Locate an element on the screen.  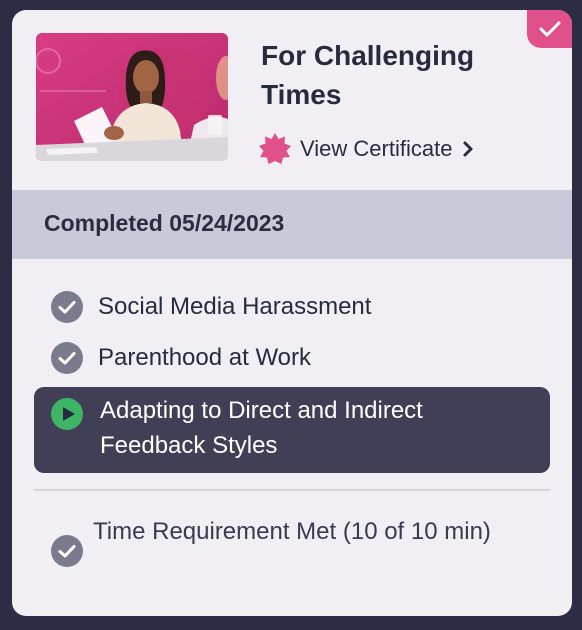
course-thumbnail is located at coordinates (132, 97).